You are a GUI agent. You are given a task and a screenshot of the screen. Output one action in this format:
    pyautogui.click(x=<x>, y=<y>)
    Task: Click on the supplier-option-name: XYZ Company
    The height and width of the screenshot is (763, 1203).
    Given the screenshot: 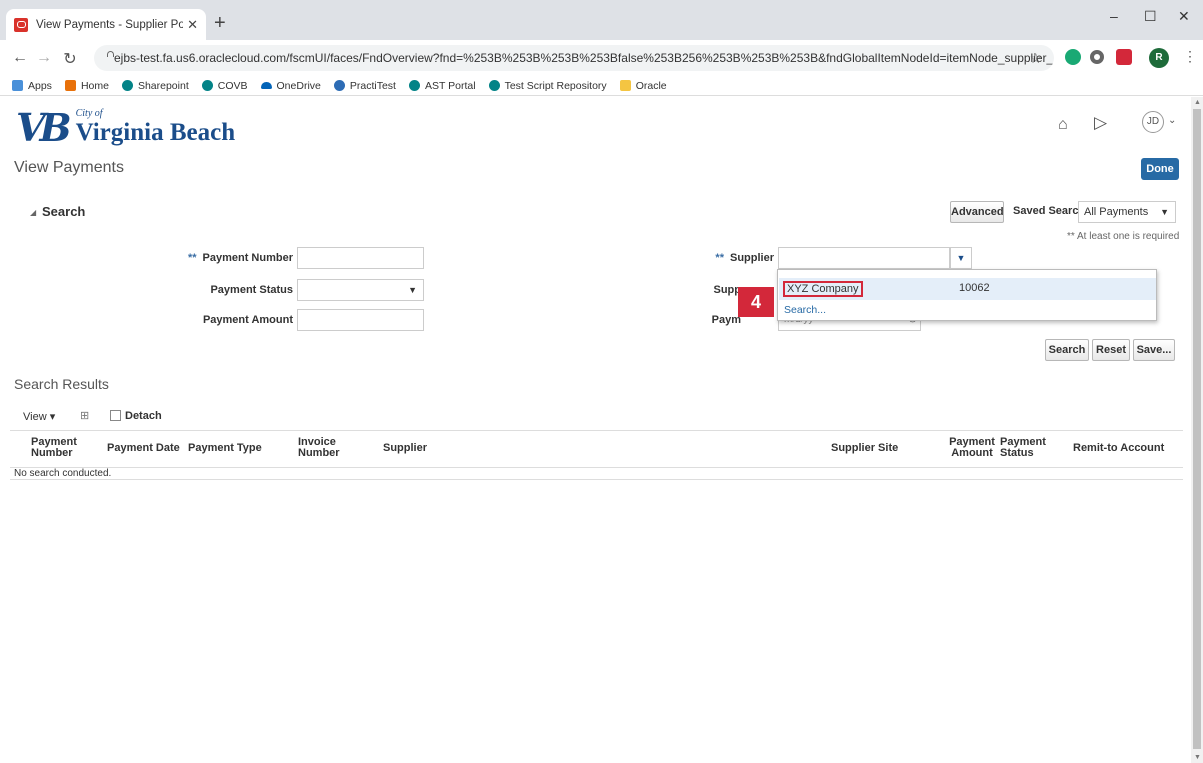 What is the action you would take?
    pyautogui.click(x=823, y=289)
    